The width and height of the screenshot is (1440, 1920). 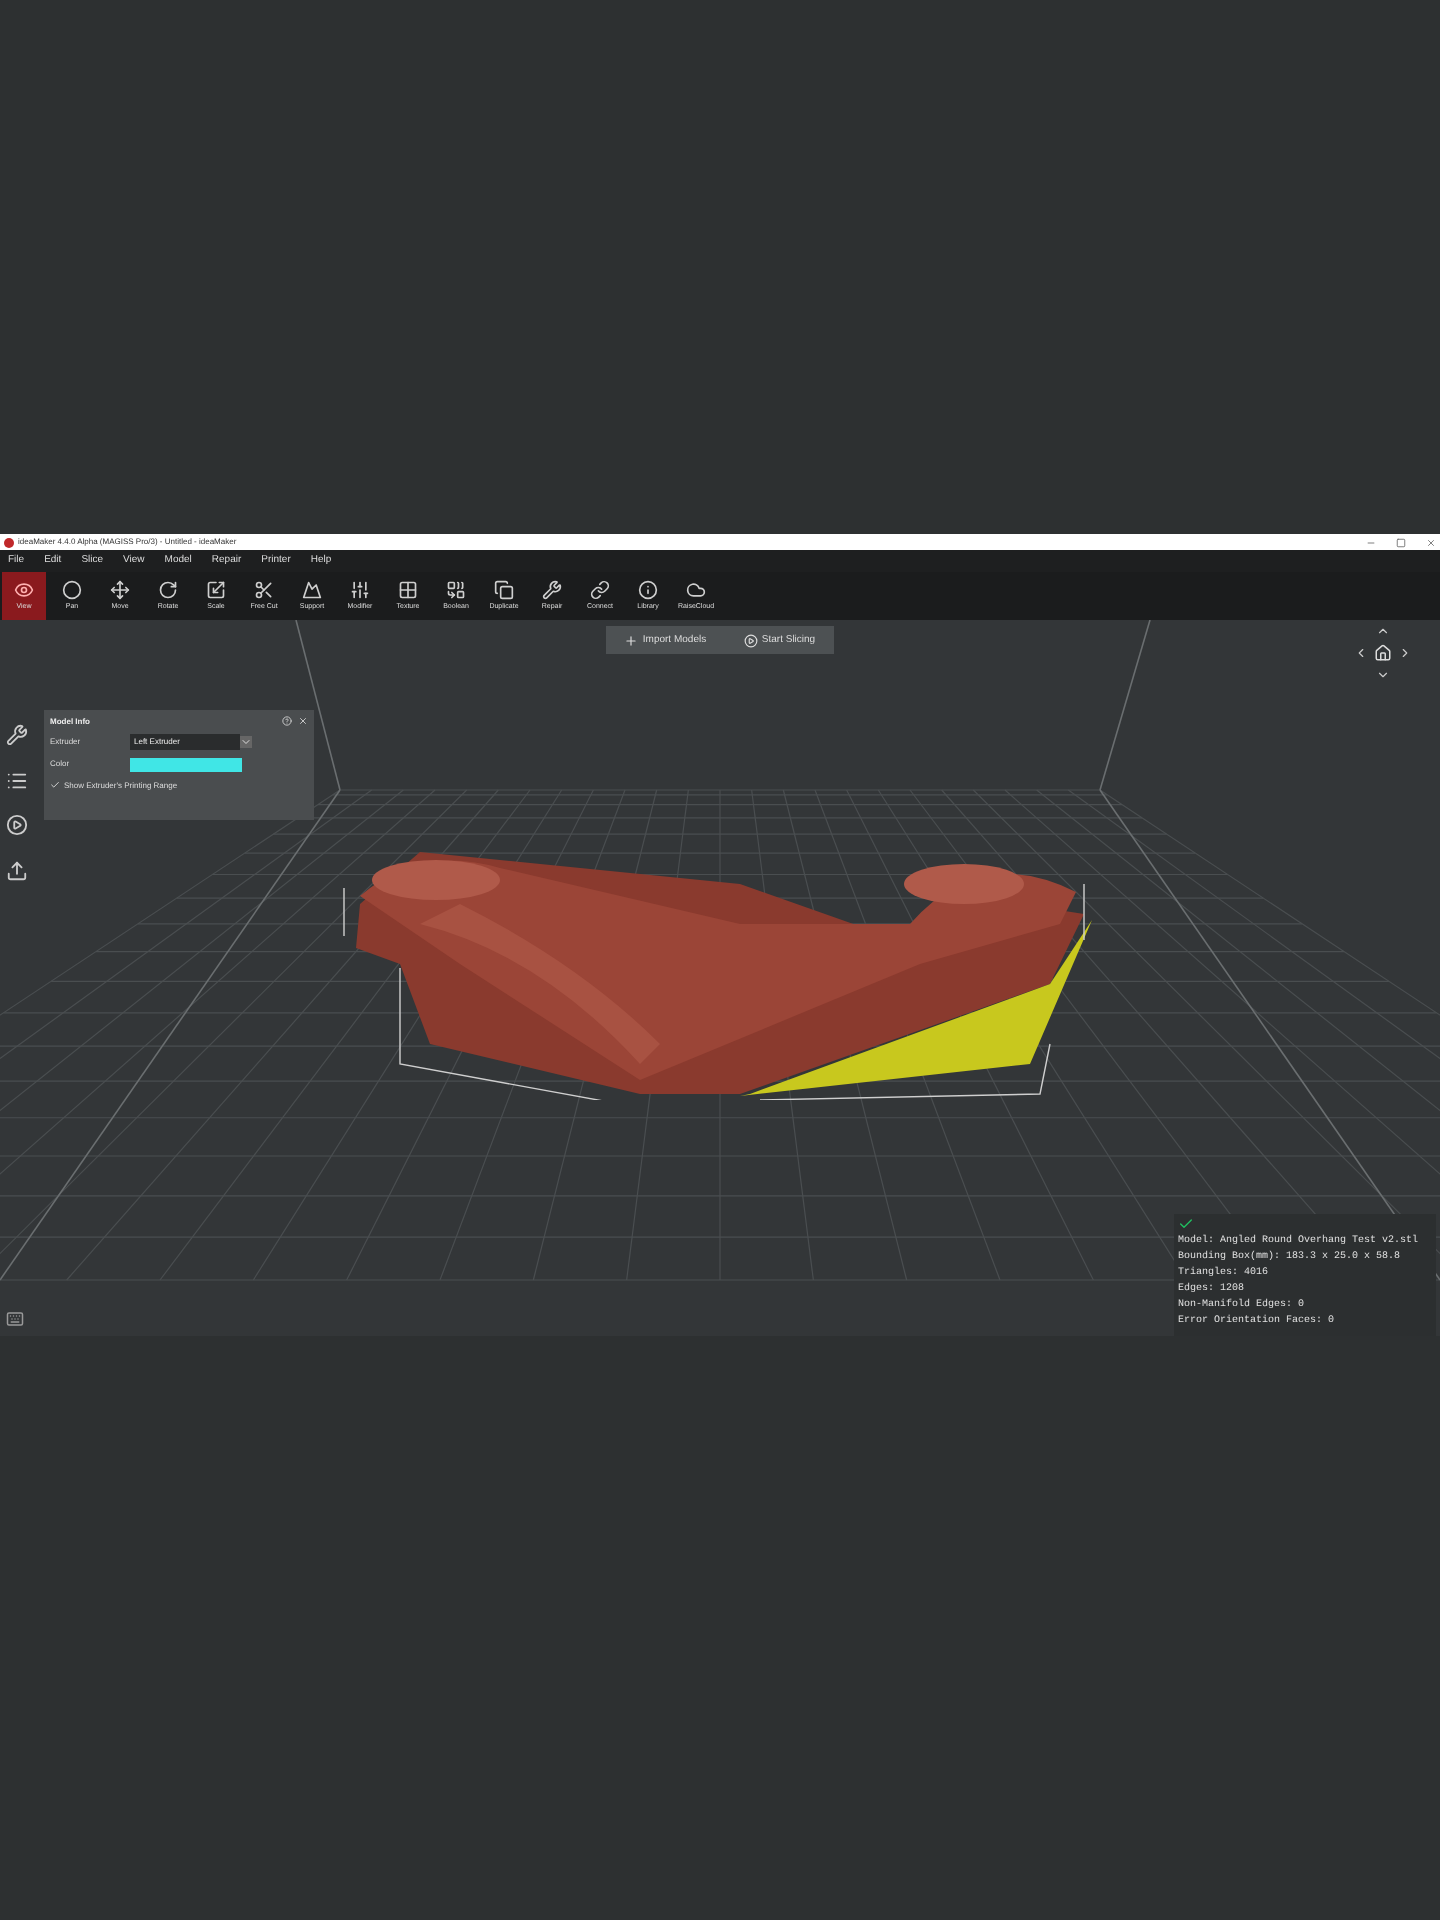 What do you see at coordinates (15, 1319) in the screenshot?
I see `keyboard-icon` at bounding box center [15, 1319].